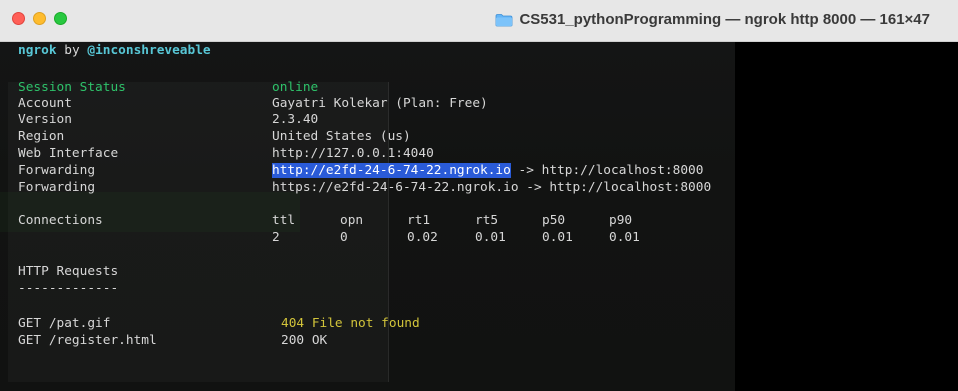 The height and width of the screenshot is (391, 958). Describe the element at coordinates (380, 103) in the screenshot. I see `account-value: Gayatri Kolekar (Plan: Free)` at that location.